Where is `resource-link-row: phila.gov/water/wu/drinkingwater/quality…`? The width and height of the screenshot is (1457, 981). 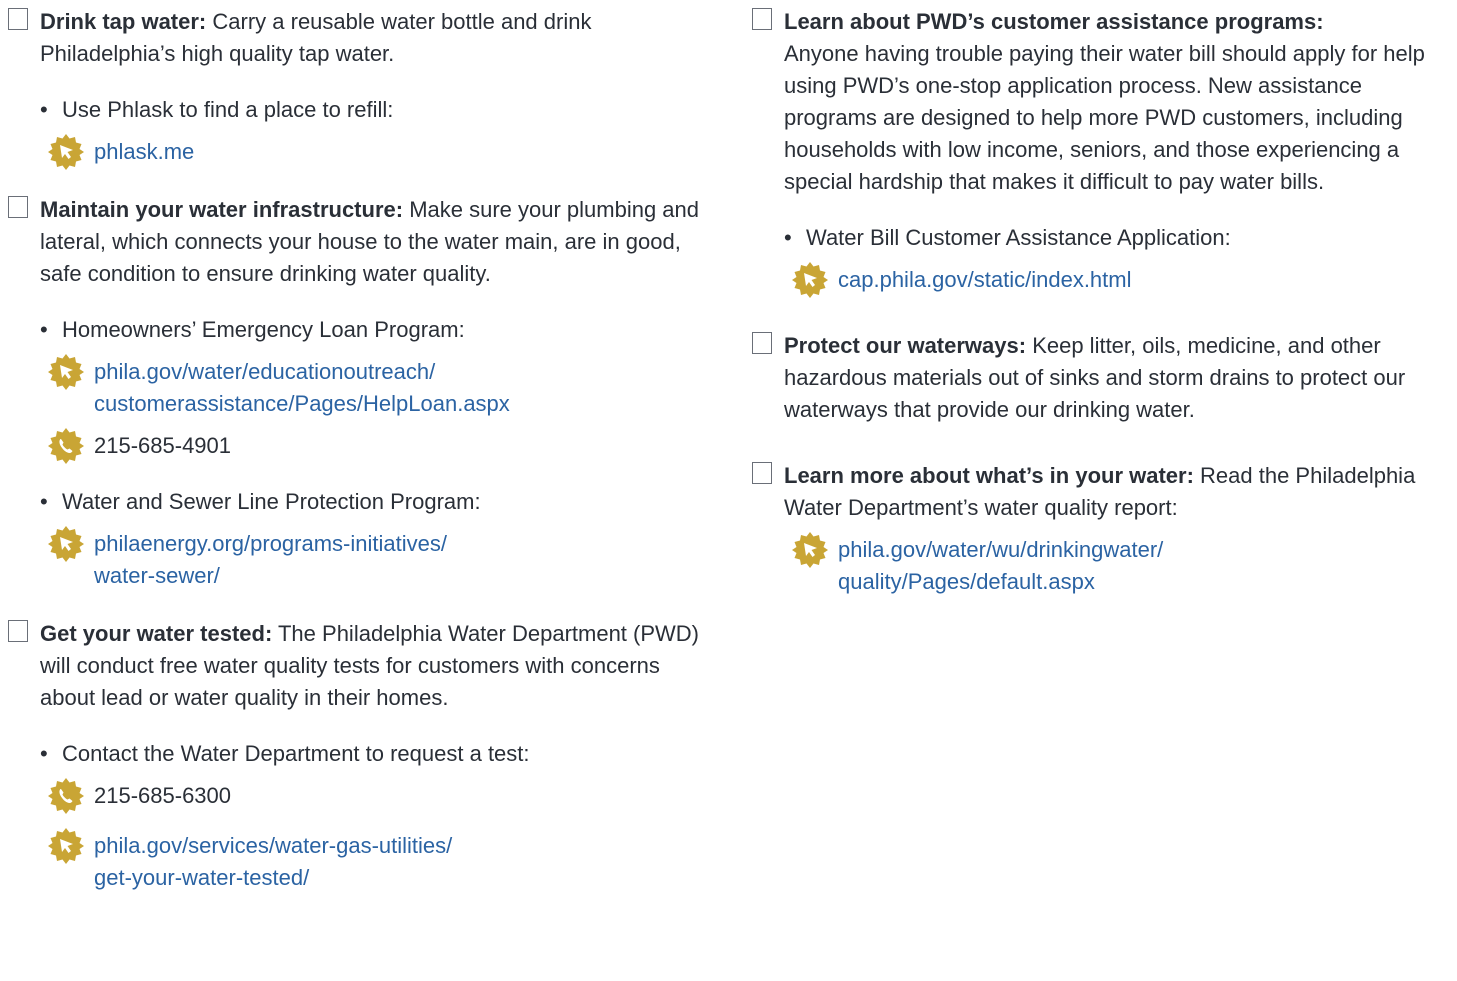
resource-link-row: phila.gov/water/wu/drinkingwater/quality… is located at coordinates (1118, 565).